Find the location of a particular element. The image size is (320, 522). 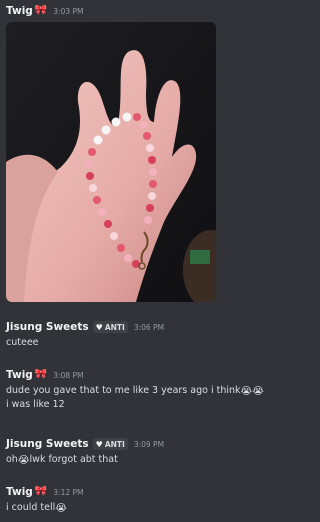

message-text-part: oh is located at coordinates (12, 459).